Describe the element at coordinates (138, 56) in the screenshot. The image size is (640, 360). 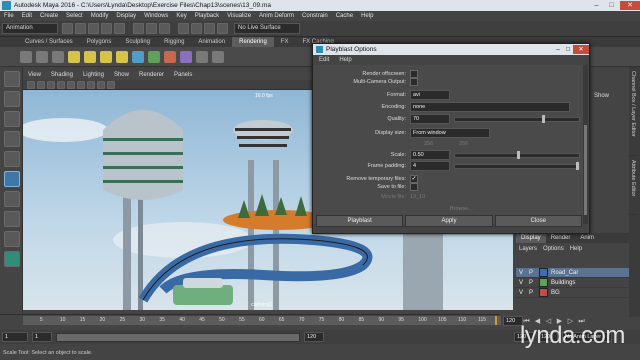
I see `blinn-material-icon` at that location.